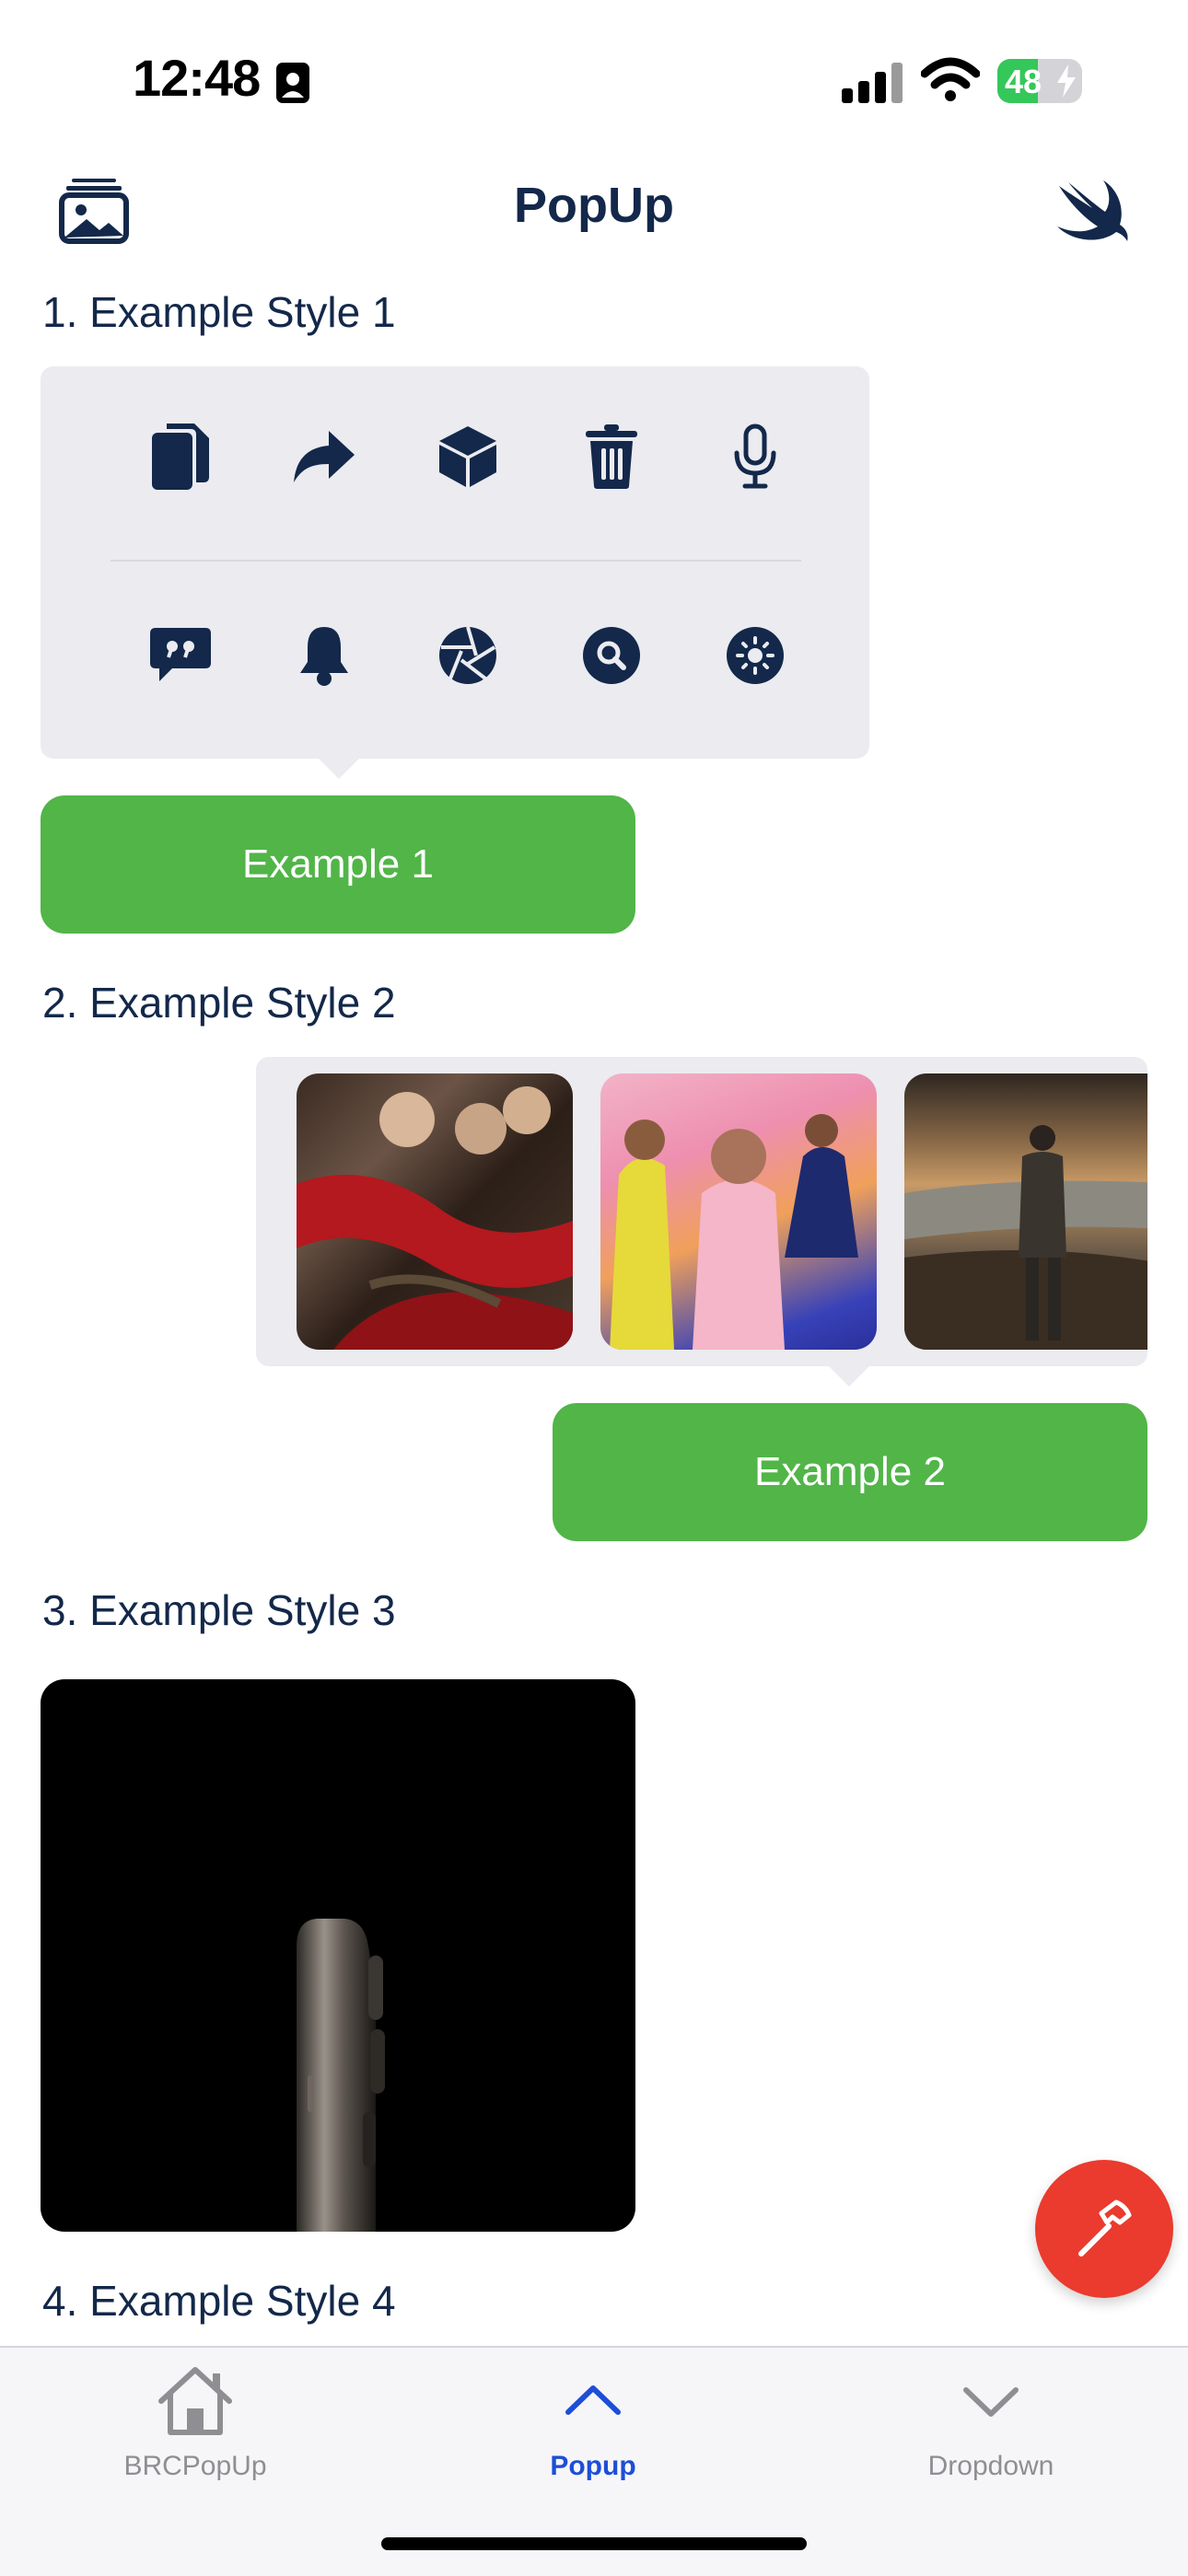  I want to click on quote-bubble-icon, so click(180, 654).